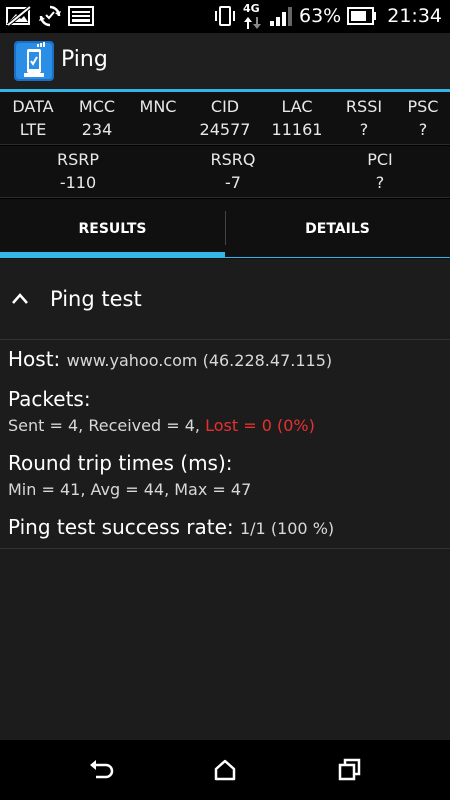 The width and height of the screenshot is (450, 800). Describe the element at coordinates (251, 8) in the screenshot. I see `network-type-label: 4G` at that location.